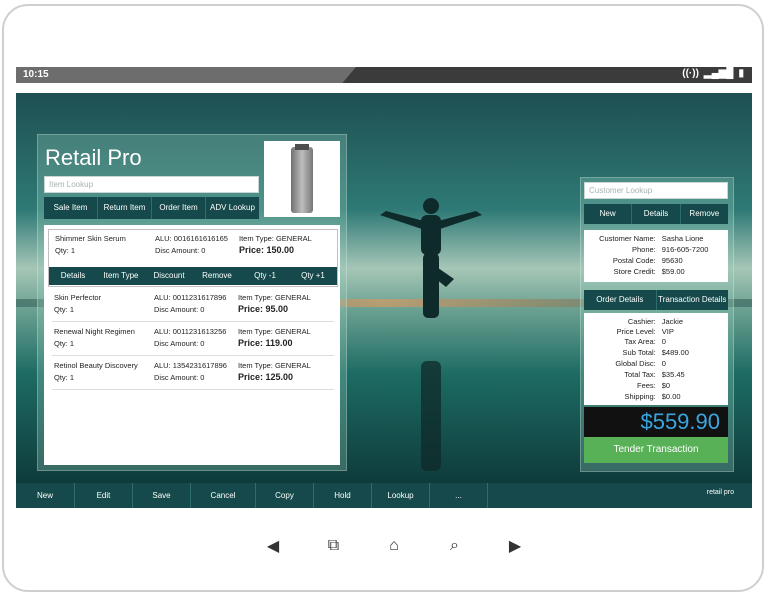  Describe the element at coordinates (266, 377) in the screenshot. I see `item-price: Price: 125.00` at that location.